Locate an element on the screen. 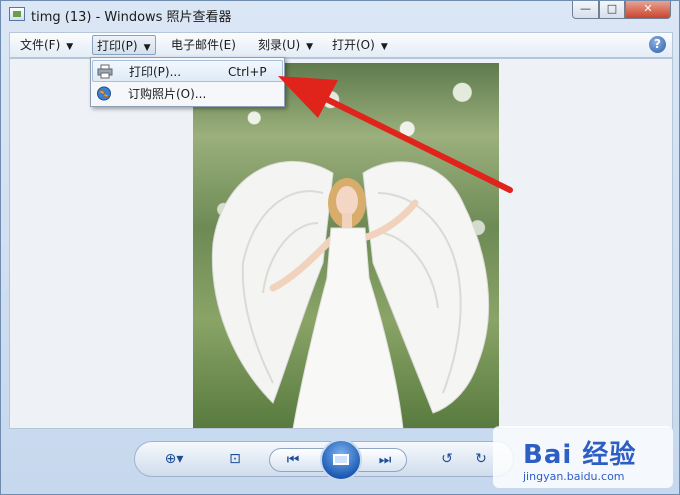 This screenshot has height=495, width=680. baidu-jingyan-watermark: Bai 经验 jingyan.baidu.com is located at coordinates (583, 457).